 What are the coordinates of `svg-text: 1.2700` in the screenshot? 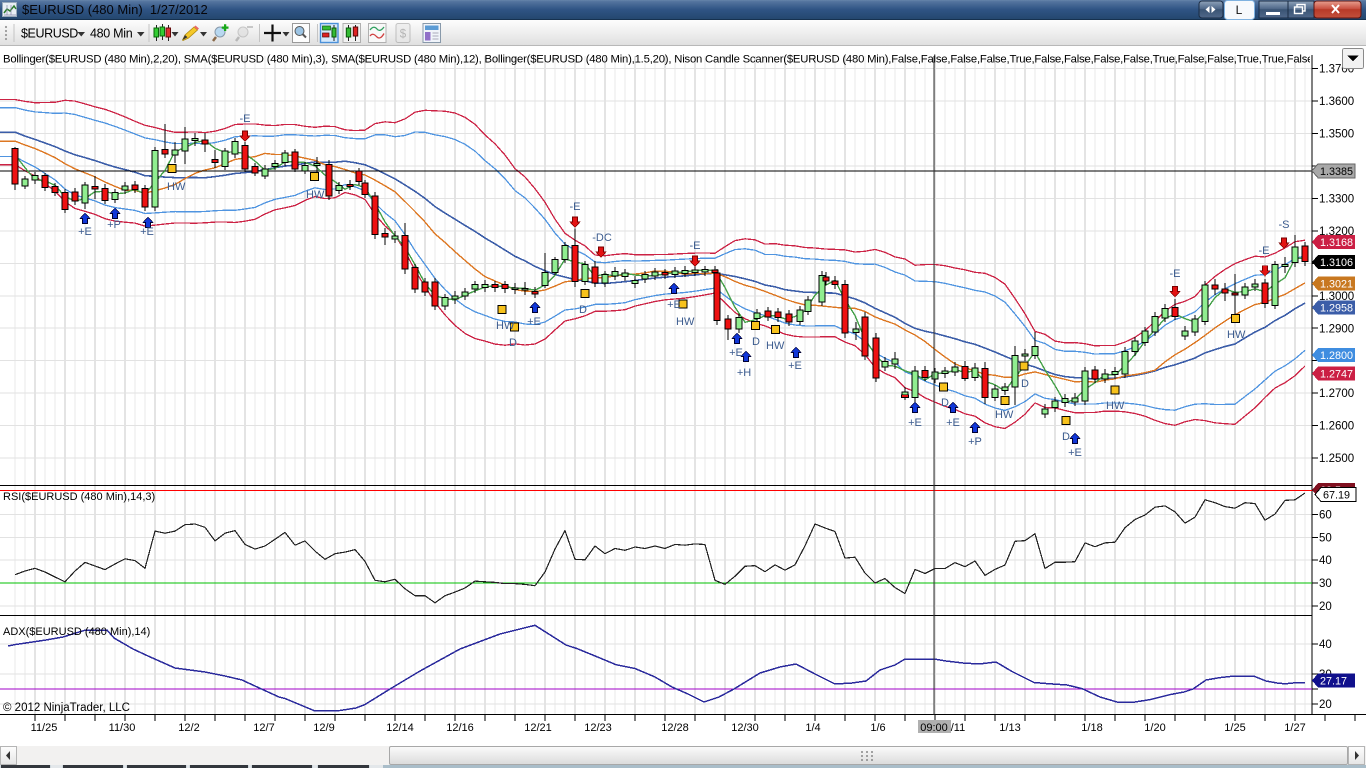 It's located at (1336, 394).